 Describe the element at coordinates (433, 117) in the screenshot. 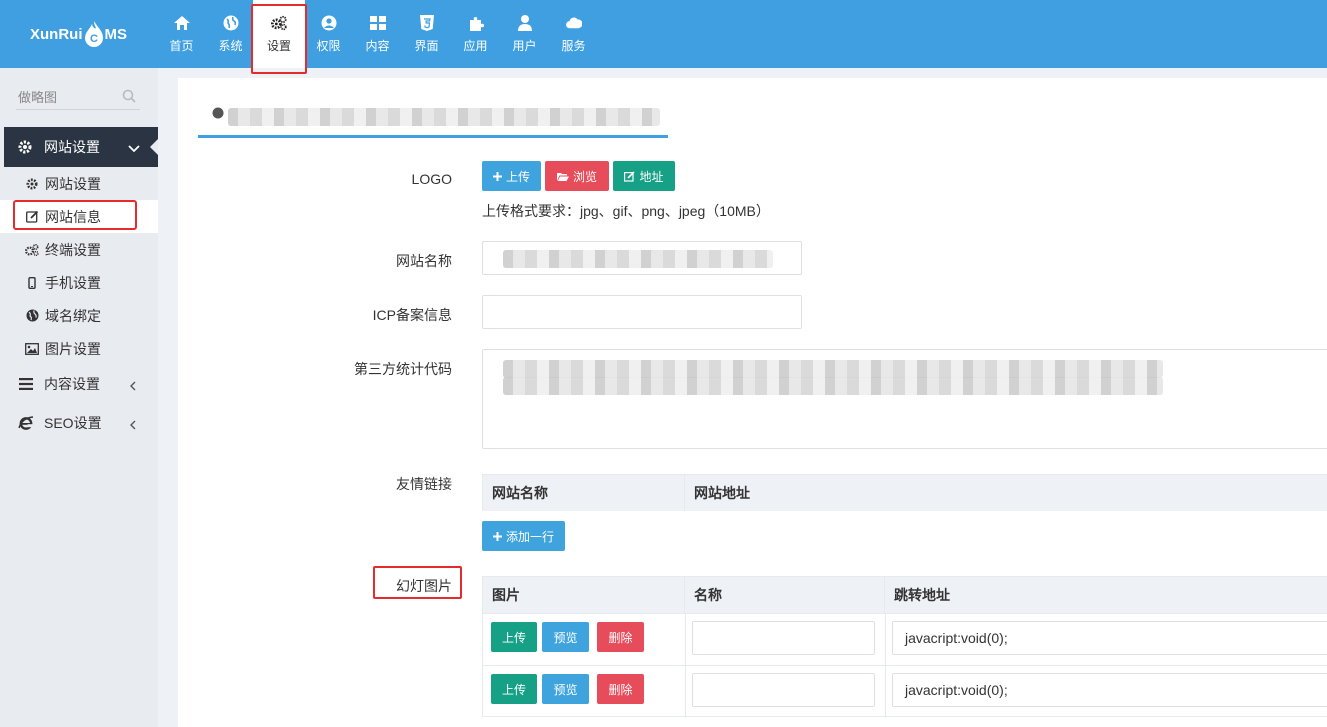

I see `page-tab-title` at that location.